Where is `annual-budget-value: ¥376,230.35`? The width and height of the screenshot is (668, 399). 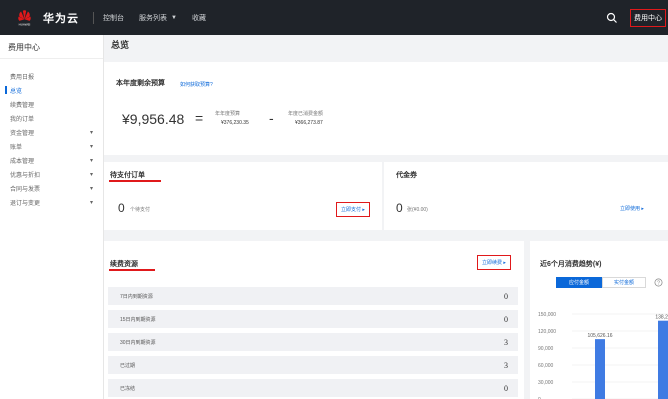 annual-budget-value: ¥376,230.35 is located at coordinates (235, 123).